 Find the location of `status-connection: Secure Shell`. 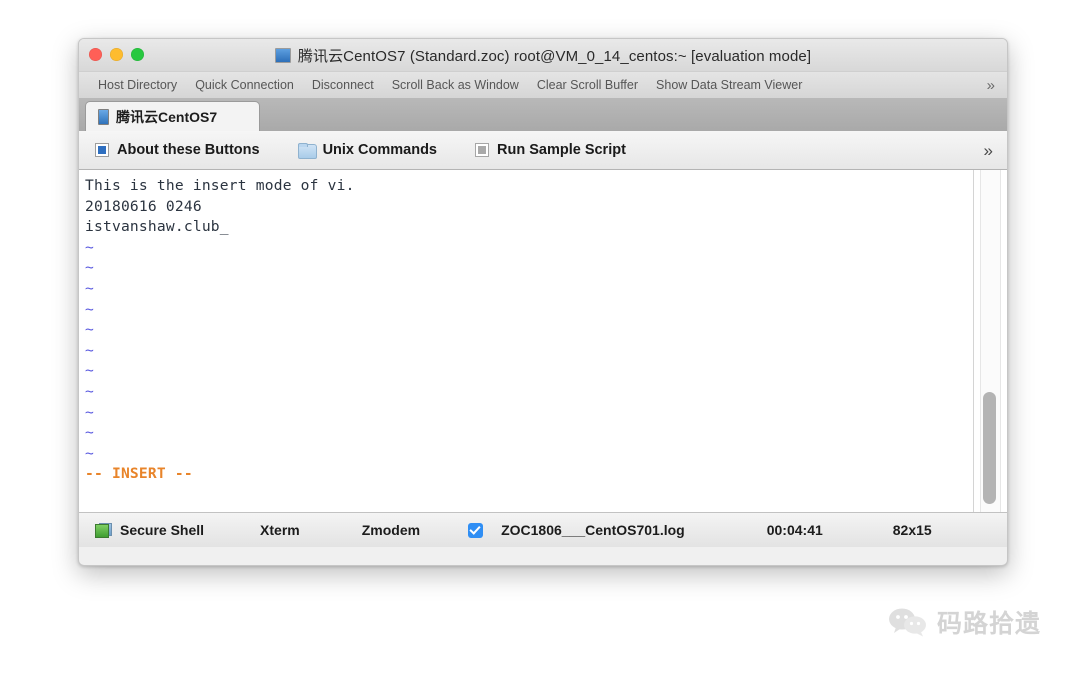

status-connection: Secure Shell is located at coordinates (149, 530).